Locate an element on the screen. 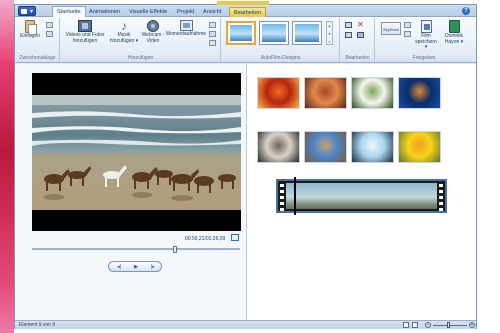 This screenshot has width=500, height=333. tab-animationen: Animationen is located at coordinates (104, 12).